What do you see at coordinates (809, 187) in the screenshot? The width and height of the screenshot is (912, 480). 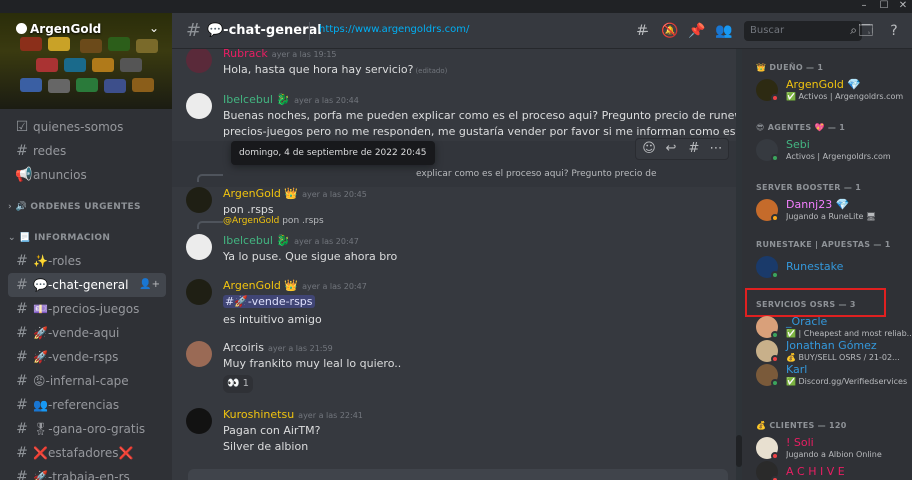 I see `member-group-title: SERVER BOOSTER — 1` at bounding box center [809, 187].